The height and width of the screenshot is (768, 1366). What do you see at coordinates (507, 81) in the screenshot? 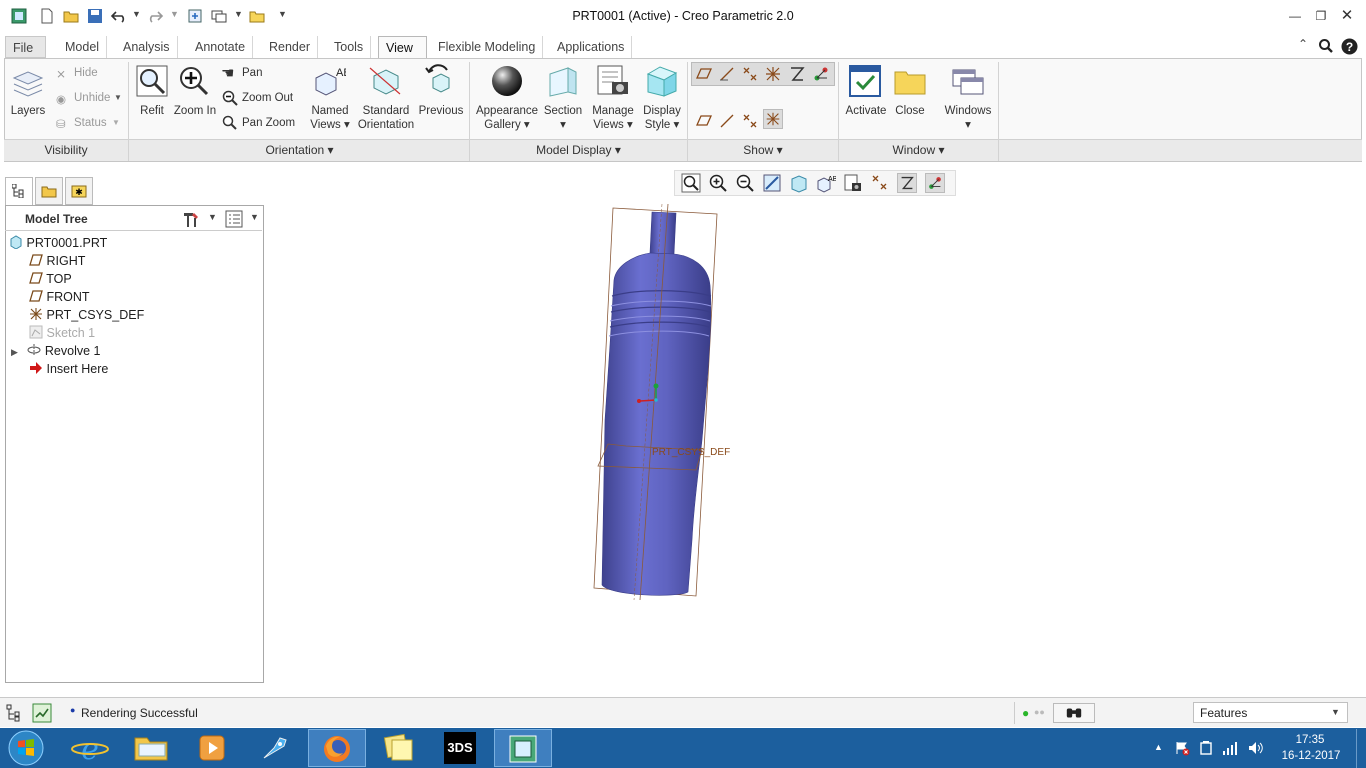
I see `appearance-gallery-icon` at bounding box center [507, 81].